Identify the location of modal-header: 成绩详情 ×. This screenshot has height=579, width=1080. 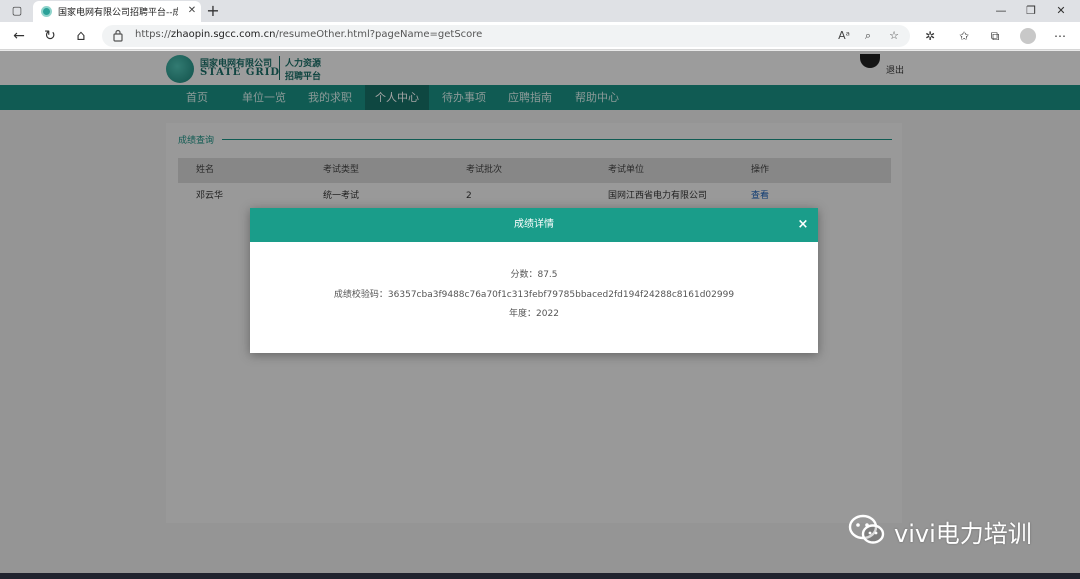
(534, 225).